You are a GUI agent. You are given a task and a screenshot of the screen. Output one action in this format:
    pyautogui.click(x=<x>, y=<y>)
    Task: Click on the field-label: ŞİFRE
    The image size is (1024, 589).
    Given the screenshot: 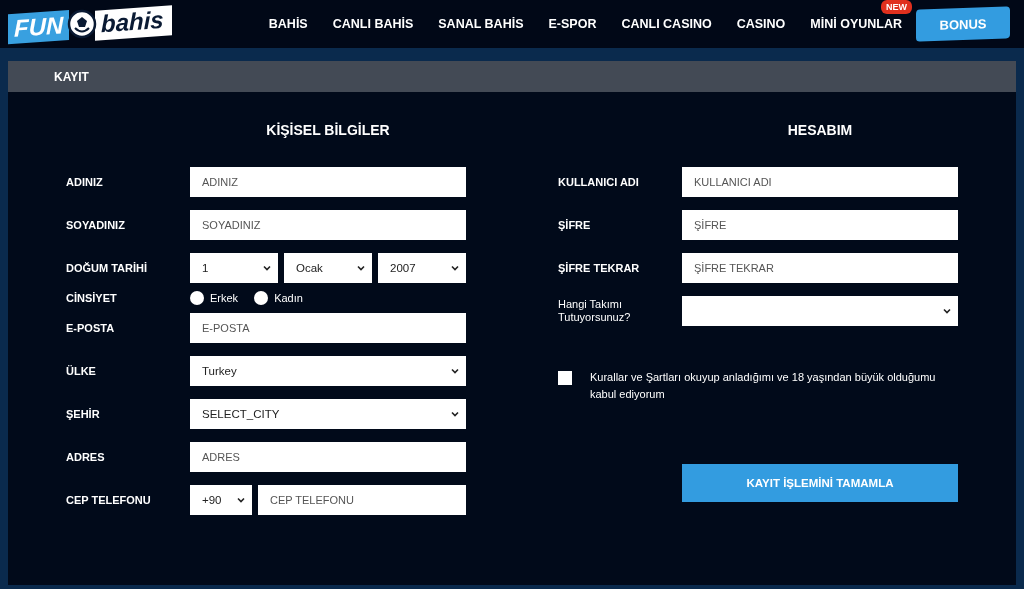 What is the action you would take?
    pyautogui.click(x=575, y=225)
    